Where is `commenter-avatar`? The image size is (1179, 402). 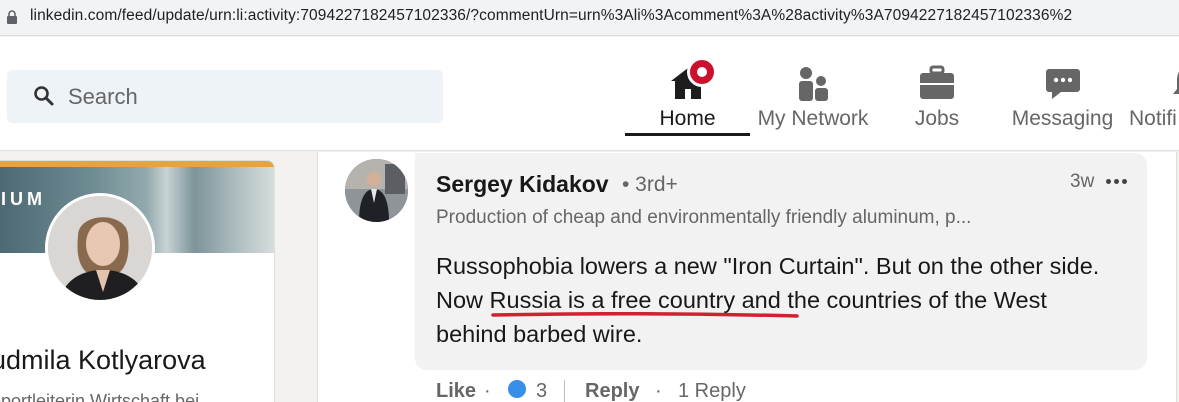 commenter-avatar is located at coordinates (376, 190).